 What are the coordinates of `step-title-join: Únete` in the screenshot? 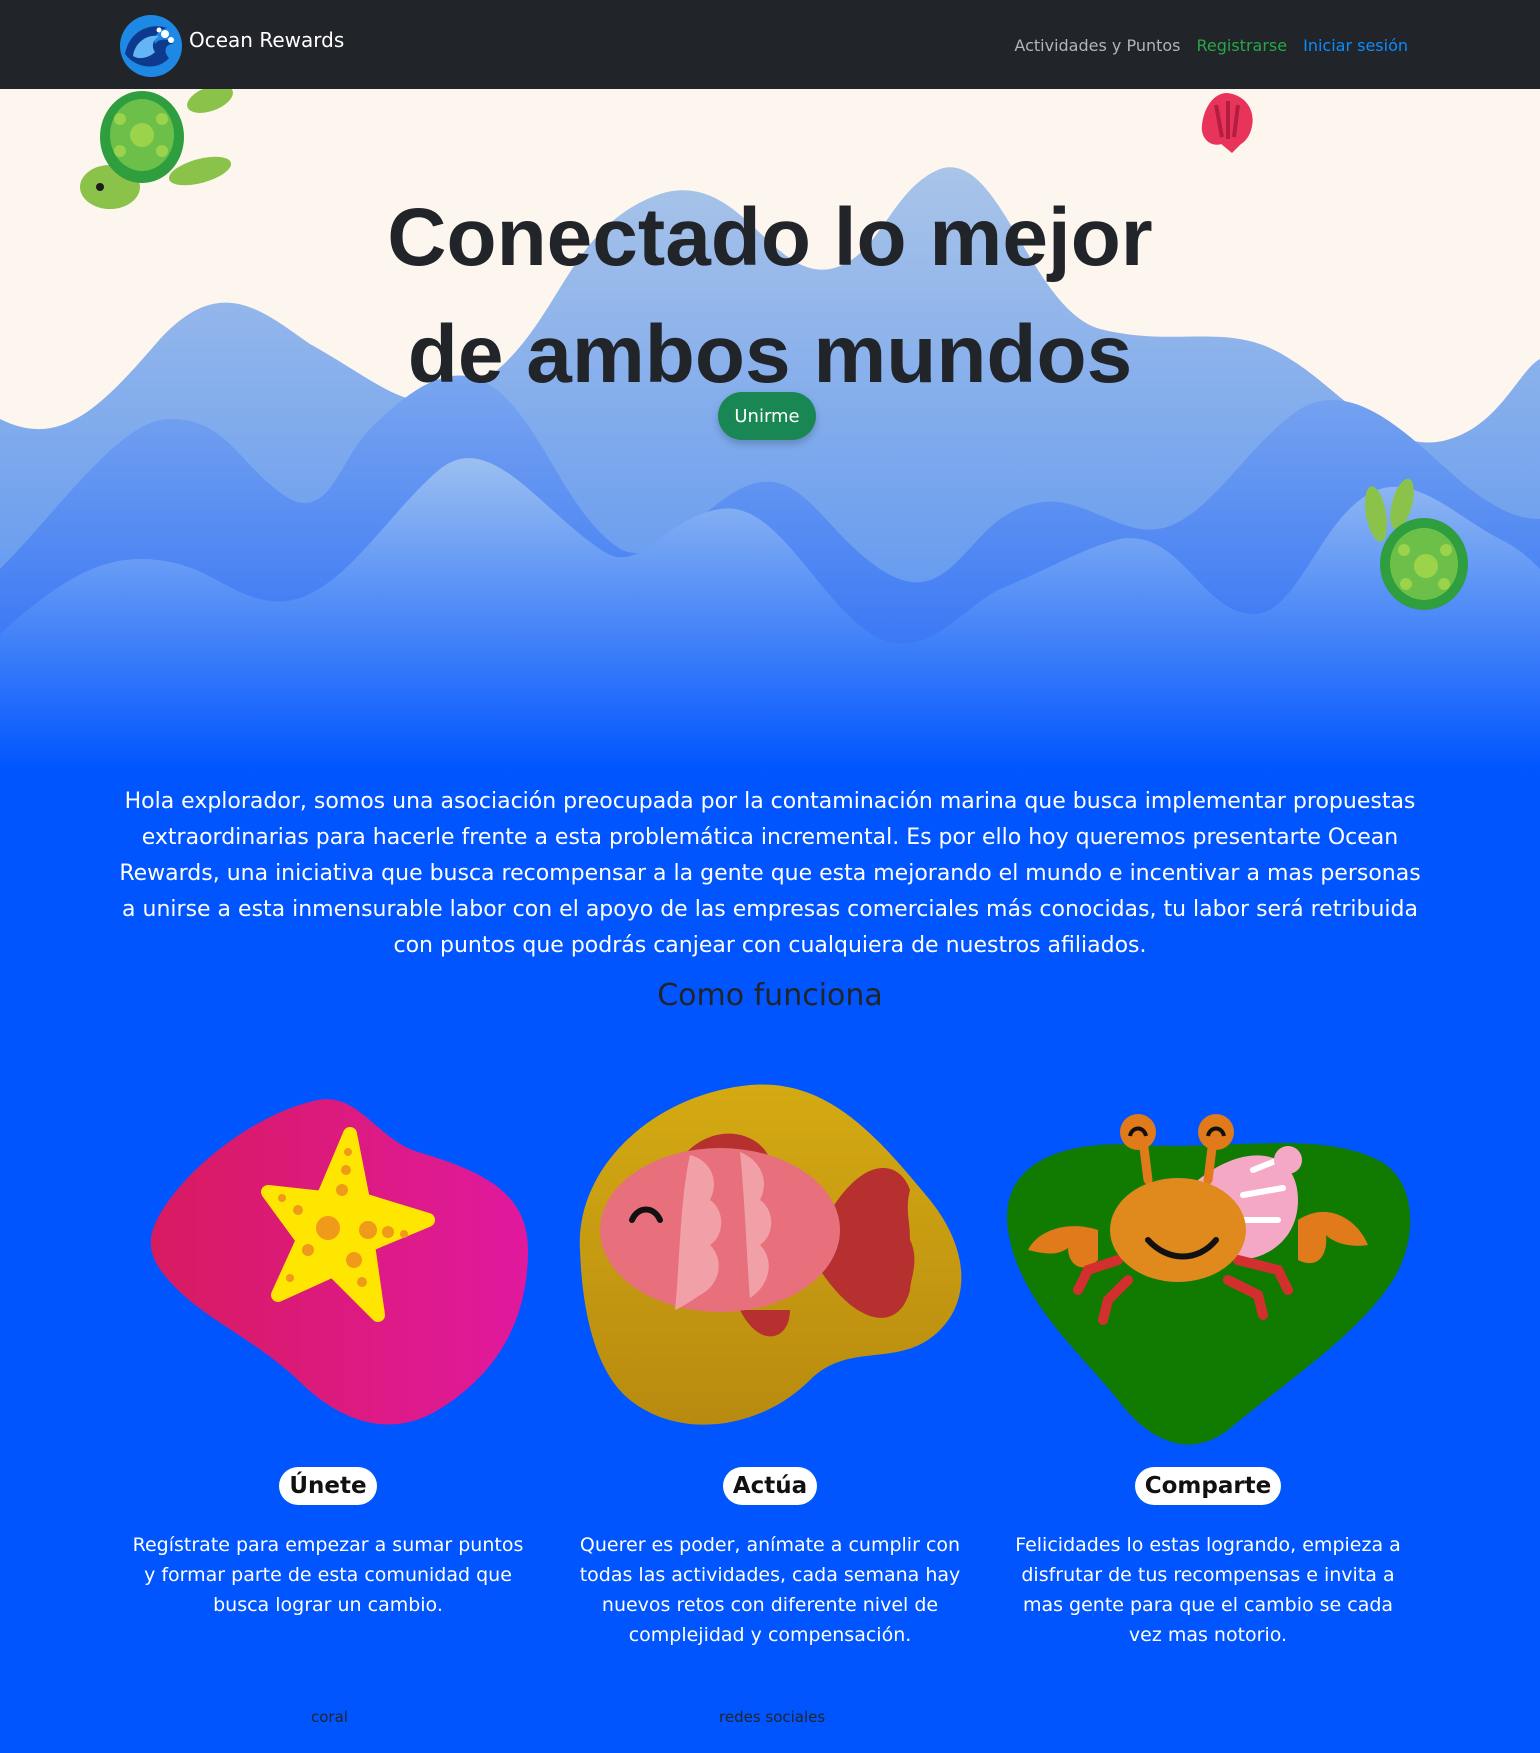 It's located at (328, 1486).